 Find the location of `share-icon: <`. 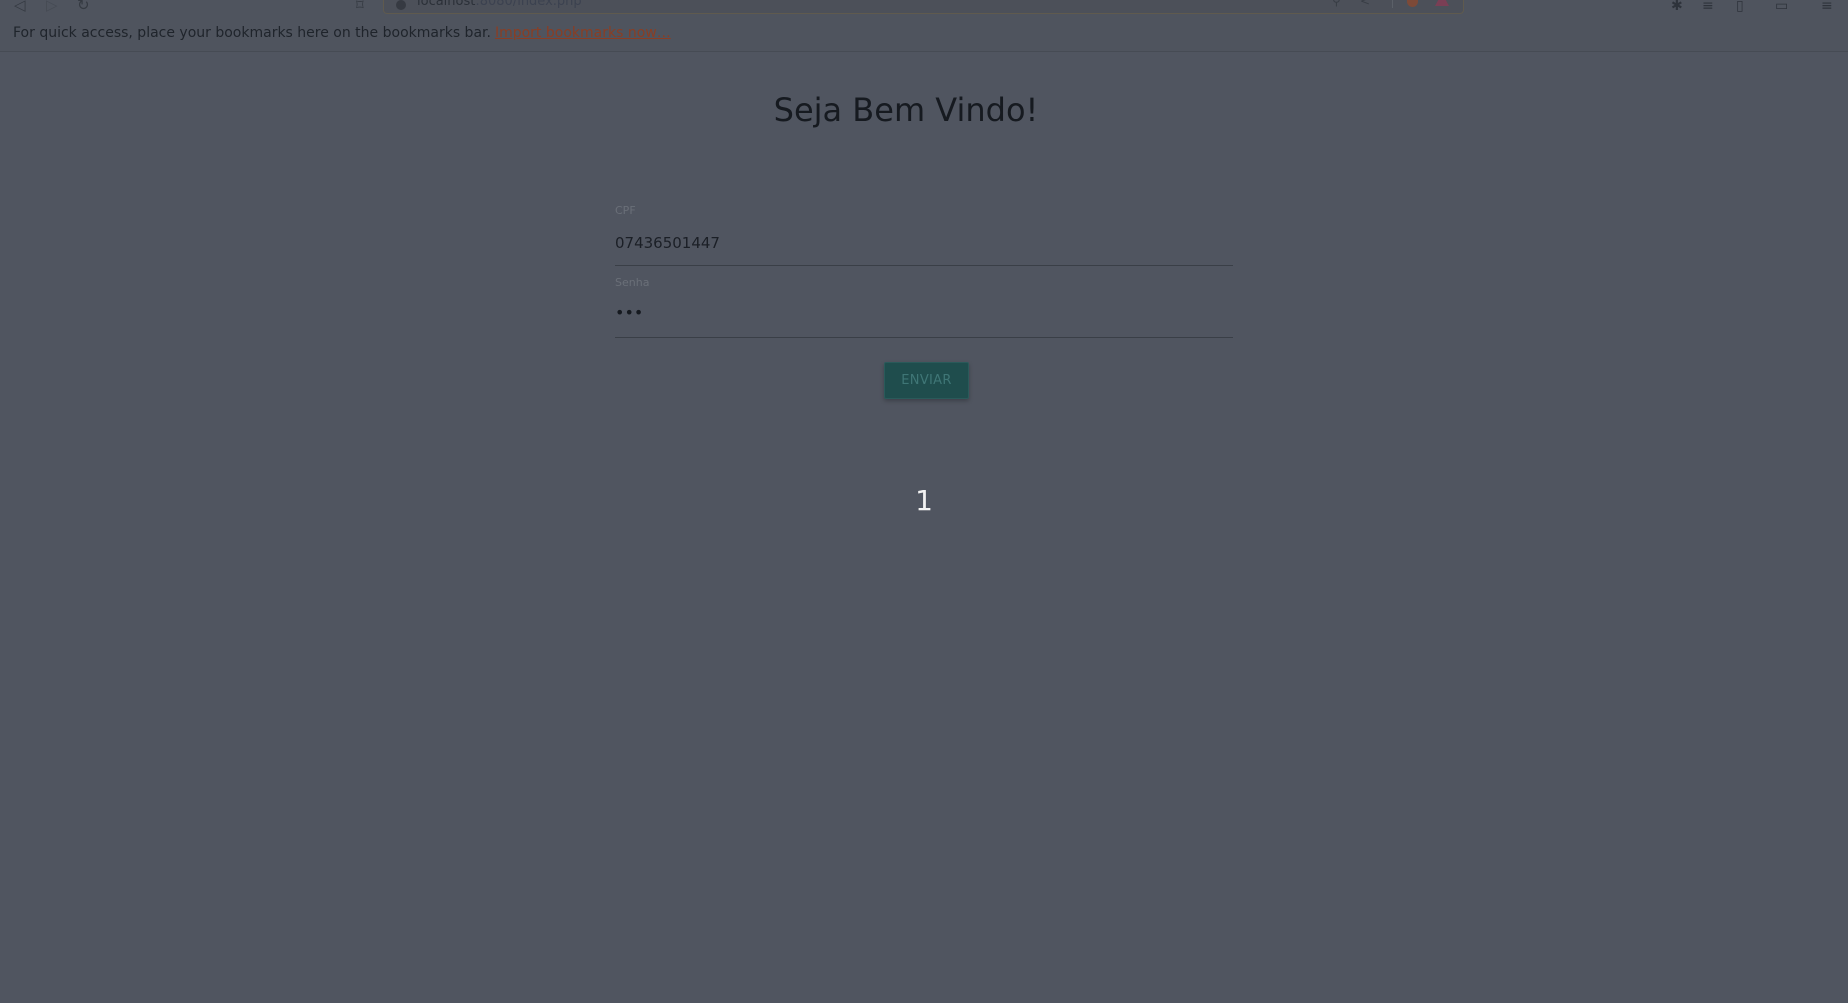

share-icon: < is located at coordinates (1365, 4).